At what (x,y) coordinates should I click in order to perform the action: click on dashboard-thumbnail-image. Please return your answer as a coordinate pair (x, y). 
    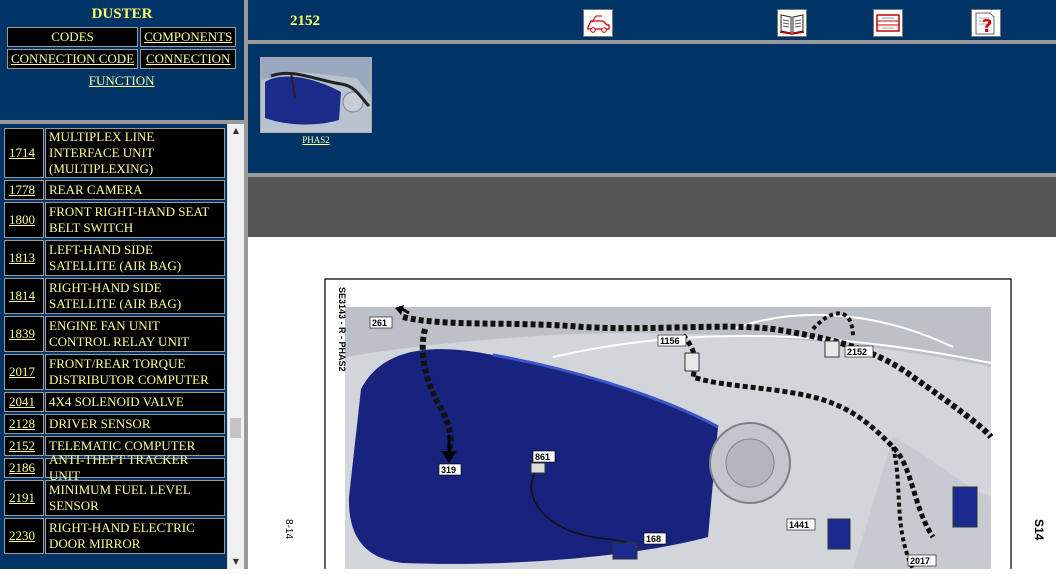
    Looking at the image, I should click on (316, 95).